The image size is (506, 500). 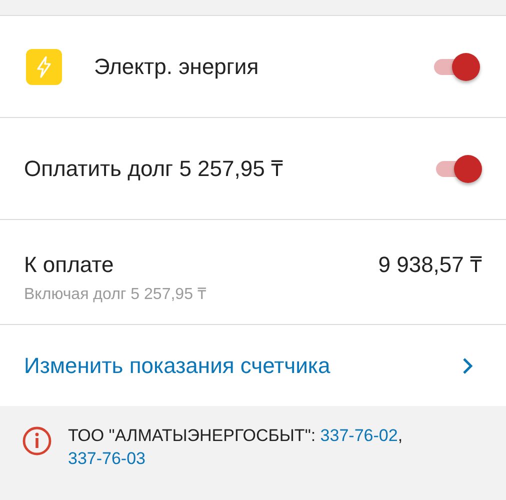 I want to click on total-label: К оплате, so click(x=69, y=265).